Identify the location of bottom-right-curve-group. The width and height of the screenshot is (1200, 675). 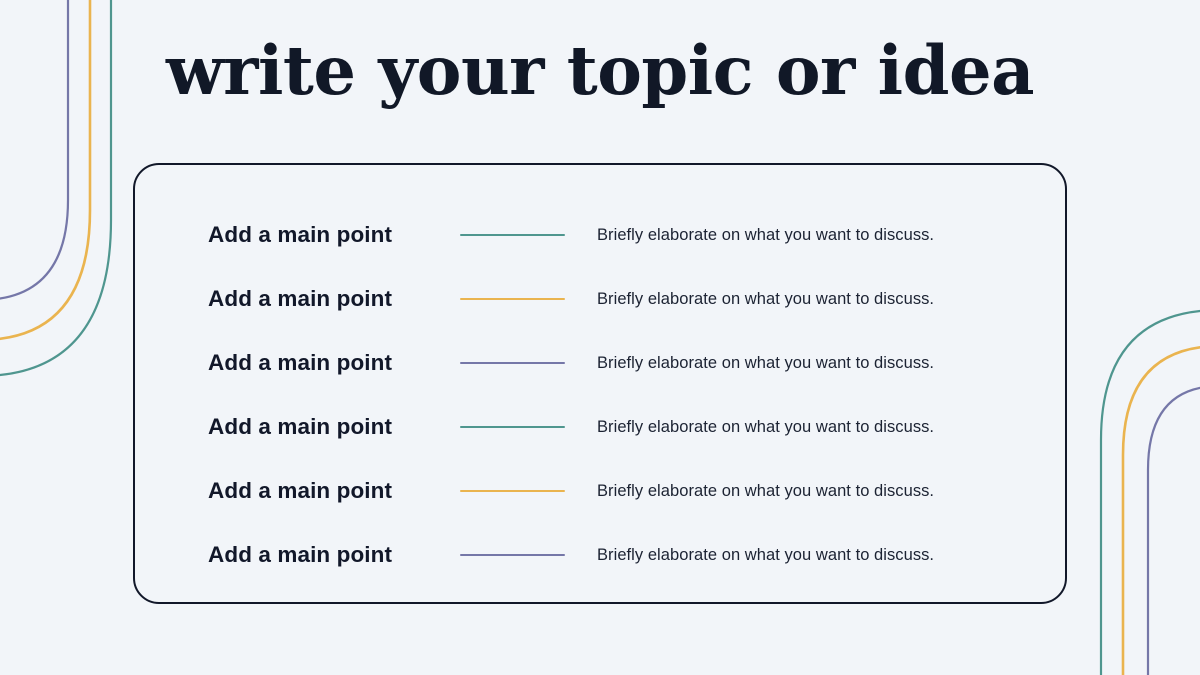
(1149, 492).